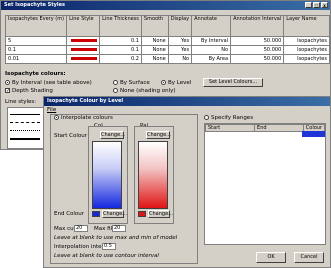 This screenshot has height=268, width=331. I want to click on minimize-button: _, so click(308, 5).